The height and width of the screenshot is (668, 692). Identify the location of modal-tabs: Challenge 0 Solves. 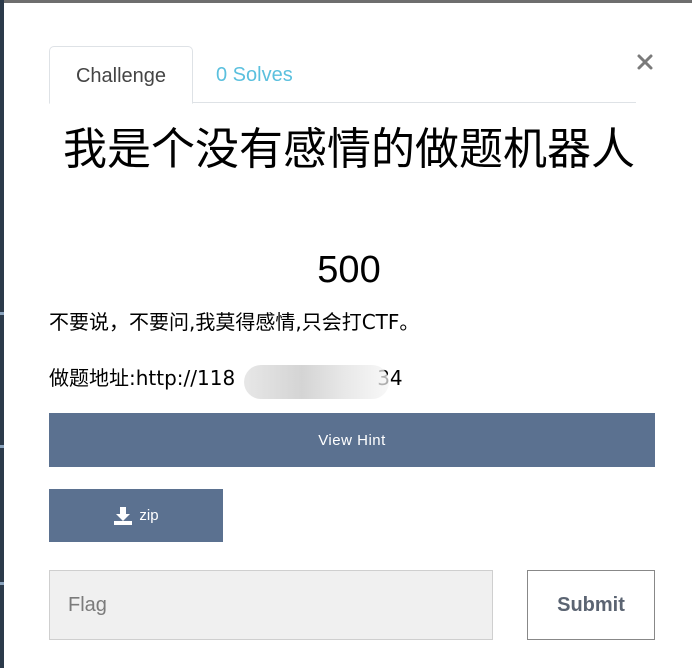
(342, 75).